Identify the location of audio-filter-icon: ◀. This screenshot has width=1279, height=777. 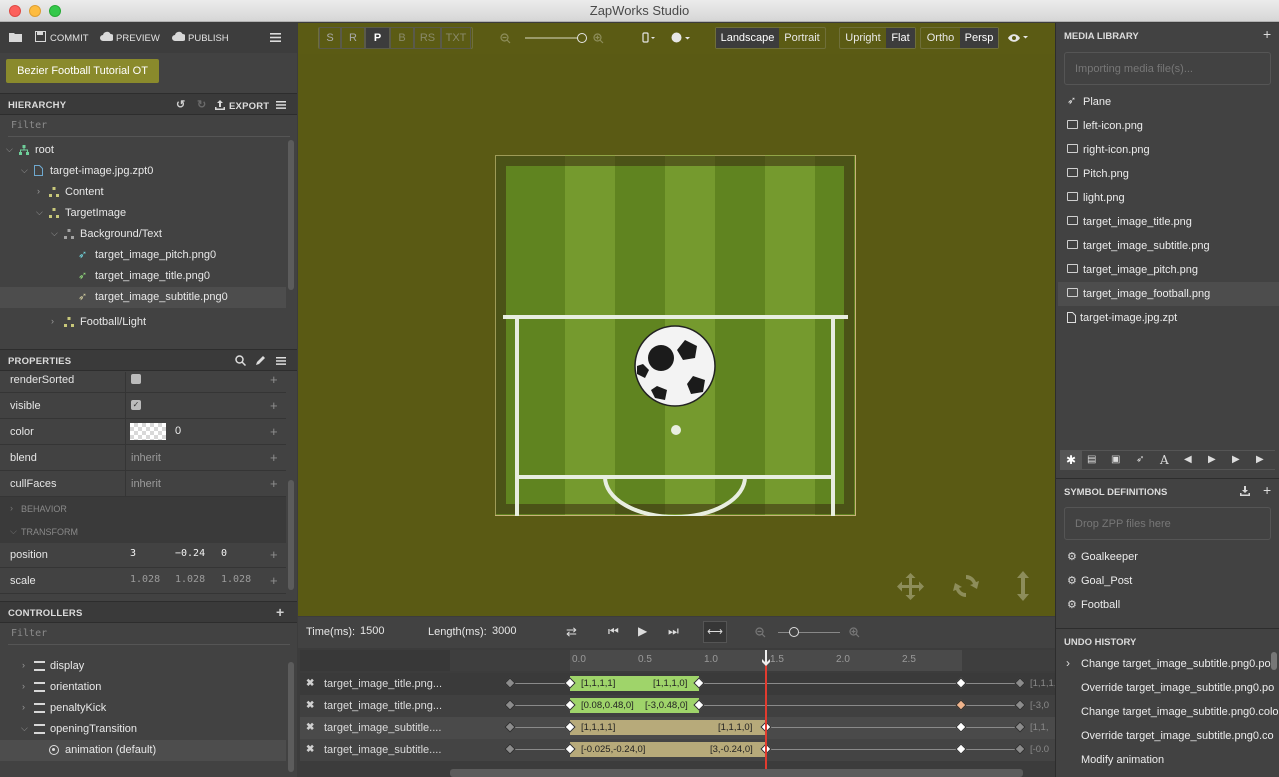
(1188, 459).